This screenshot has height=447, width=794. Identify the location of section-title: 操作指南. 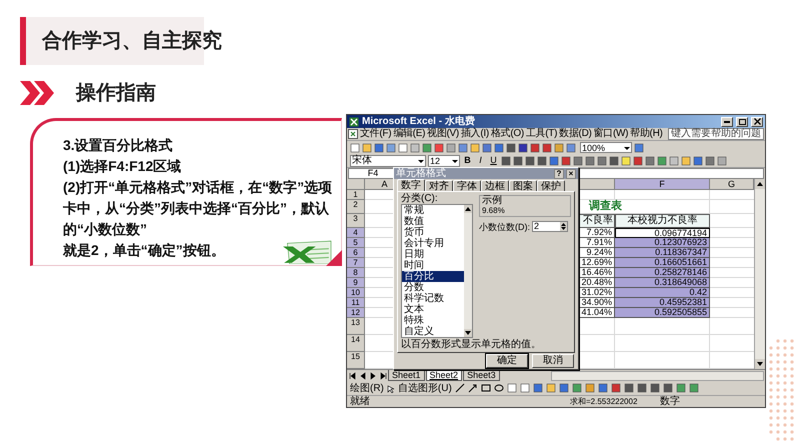
(116, 93).